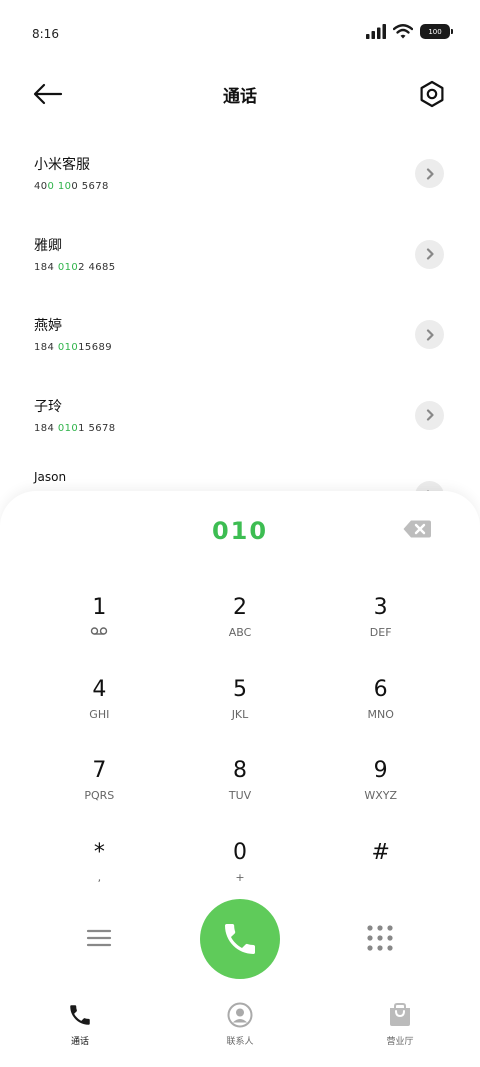 The height and width of the screenshot is (1067, 480). What do you see at coordinates (48, 326) in the screenshot?
I see `contact-name: 燕婷` at bounding box center [48, 326].